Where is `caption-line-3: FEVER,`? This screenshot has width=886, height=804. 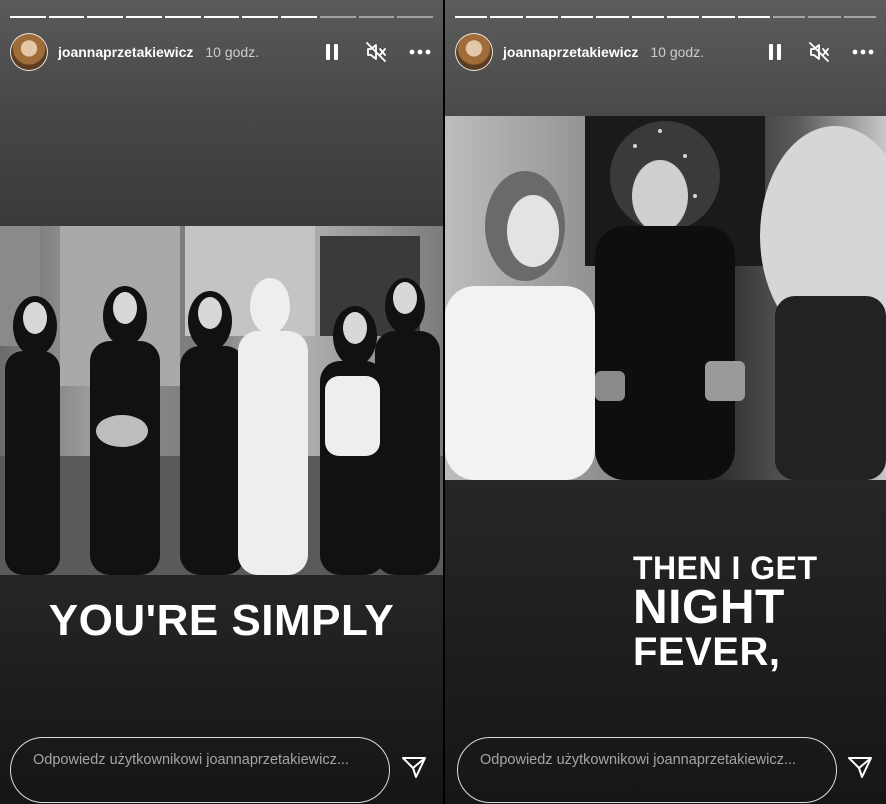 caption-line-3: FEVER, is located at coordinates (707, 652).